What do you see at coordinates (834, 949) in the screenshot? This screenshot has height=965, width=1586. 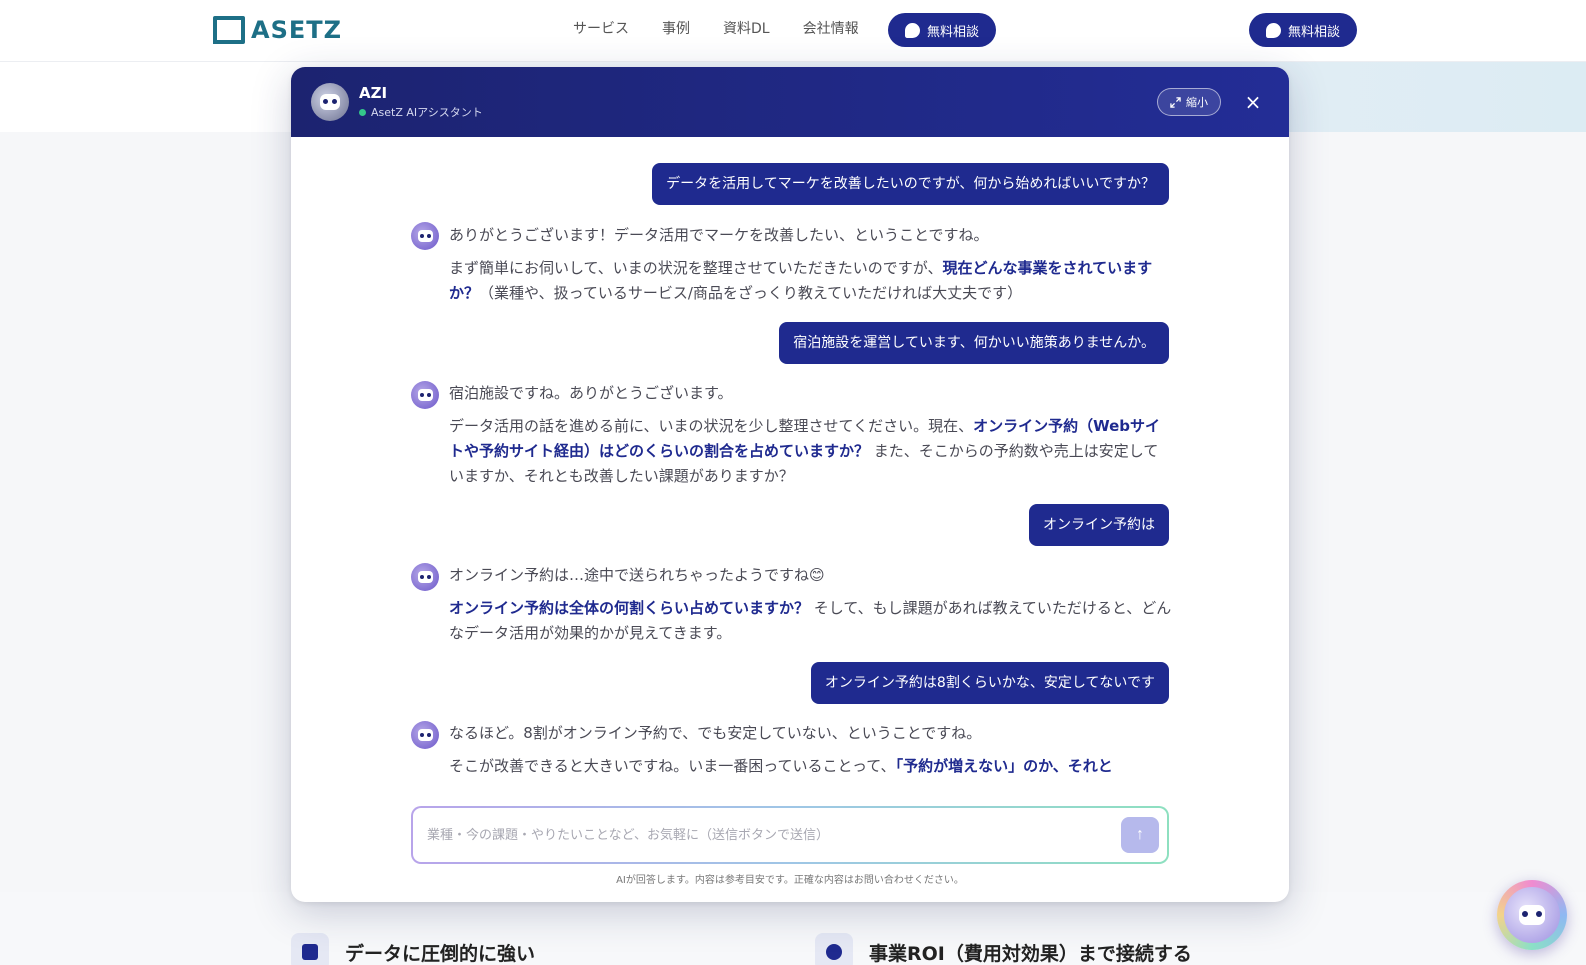 I see `connect-icon` at bounding box center [834, 949].